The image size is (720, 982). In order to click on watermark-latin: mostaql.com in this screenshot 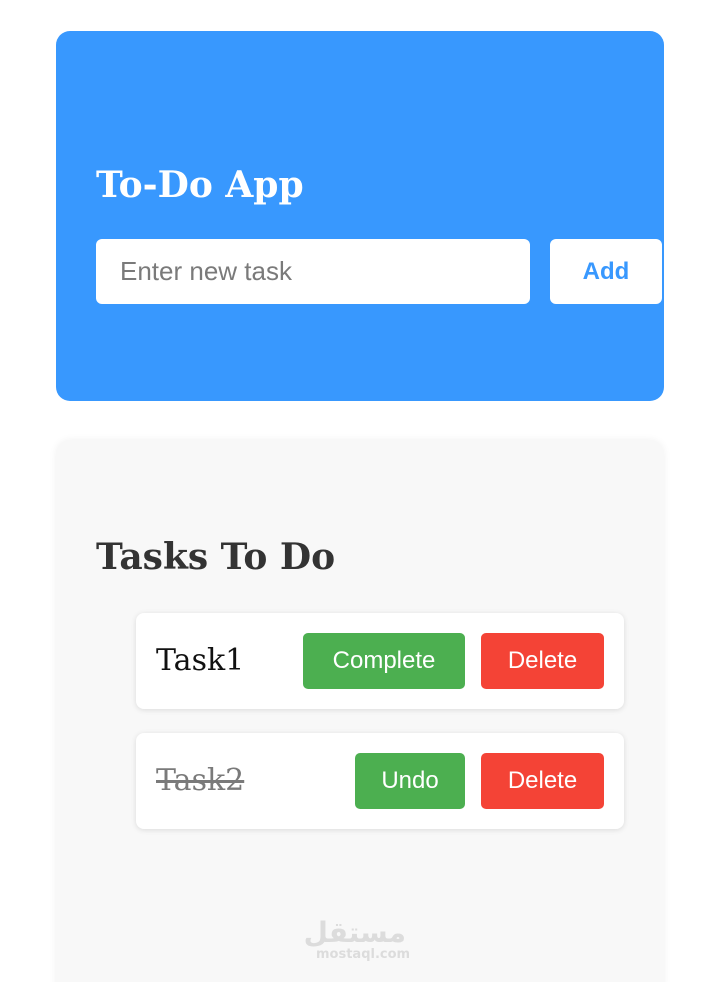, I will do `click(363, 954)`.